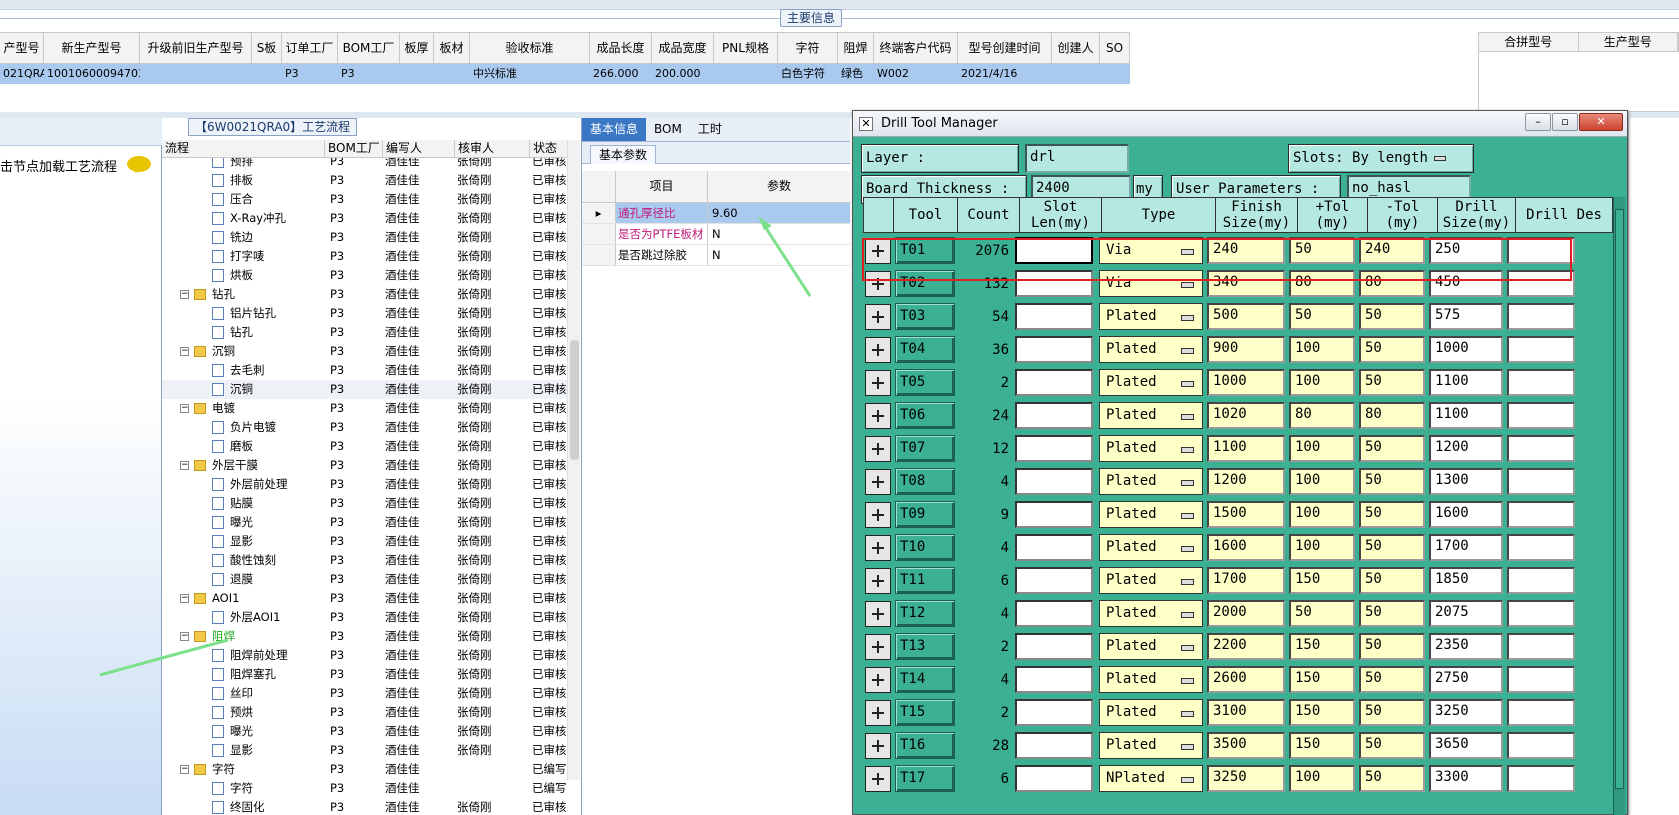  I want to click on tool-button: T11, so click(925, 580).